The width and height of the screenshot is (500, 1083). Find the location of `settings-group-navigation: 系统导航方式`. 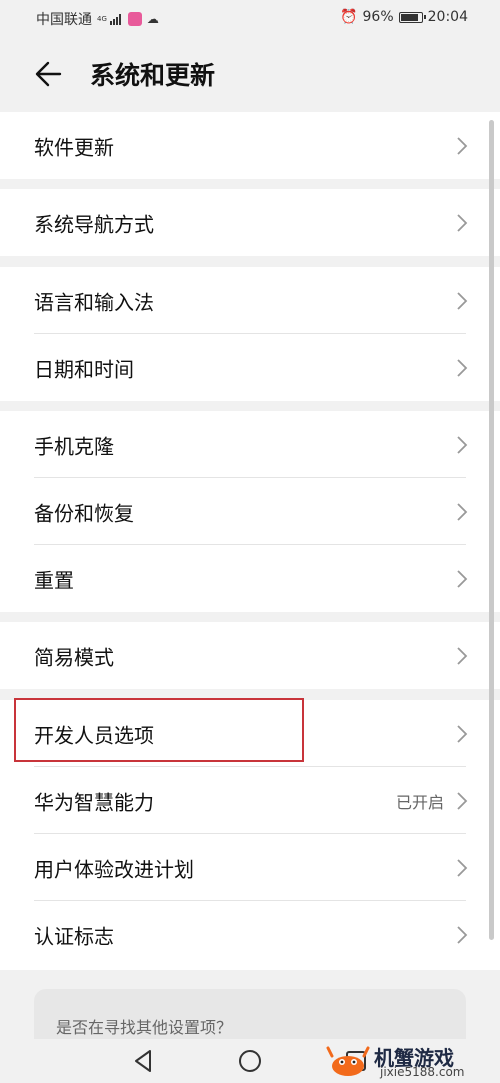

settings-group-navigation: 系统导航方式 is located at coordinates (250, 222).